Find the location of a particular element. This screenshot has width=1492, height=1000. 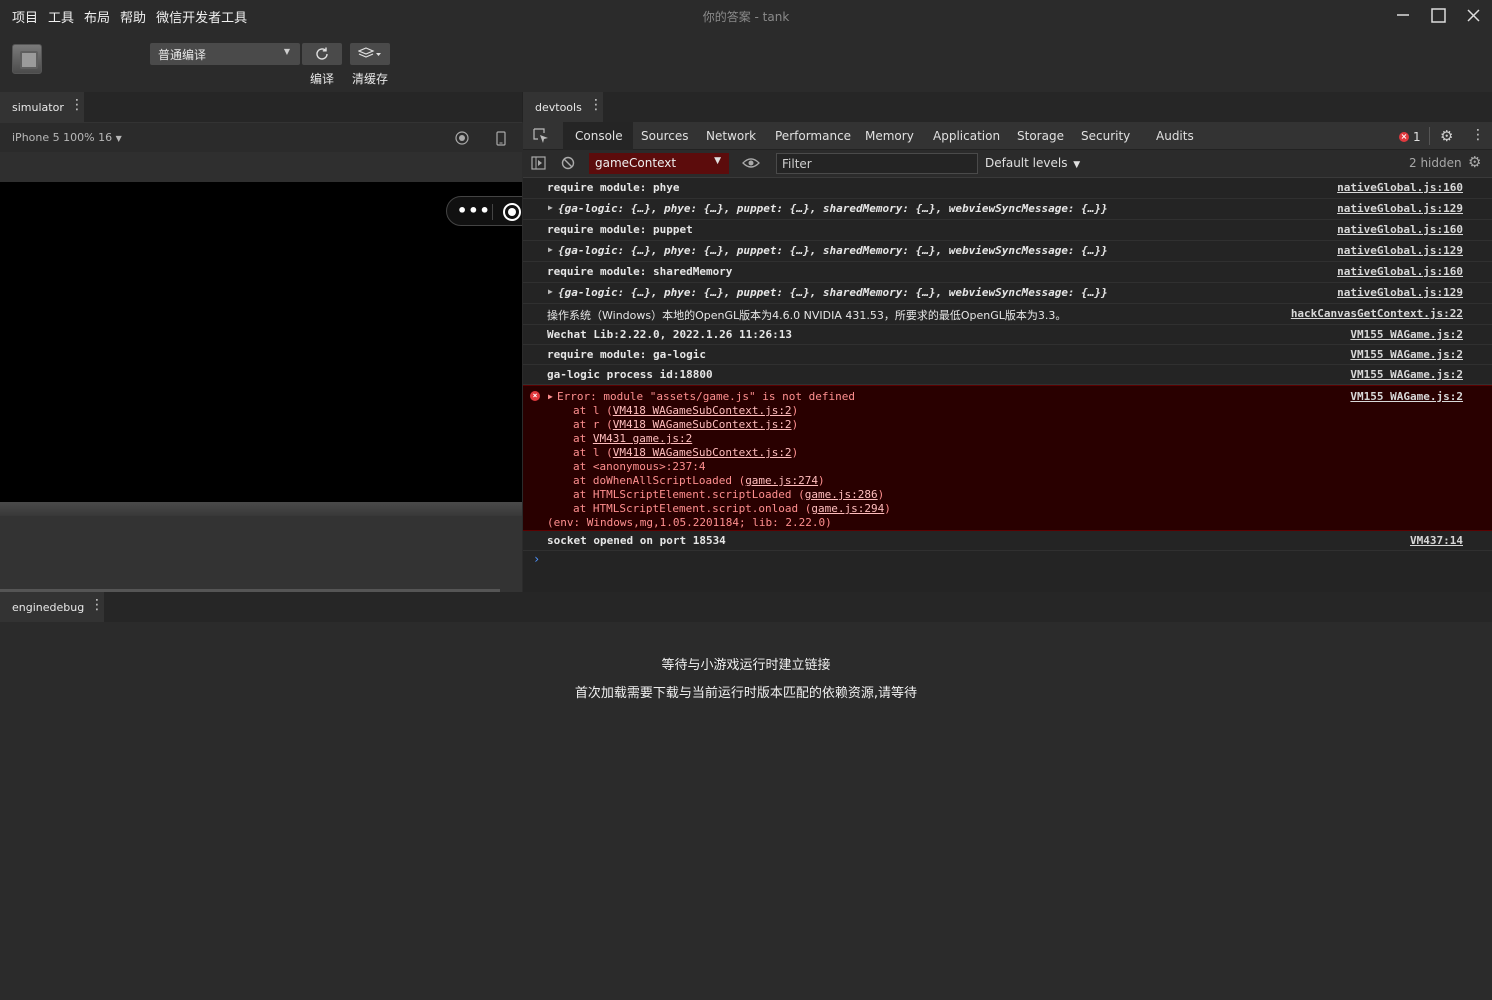

clear-cache-label: 清缓存 is located at coordinates (370, 78).